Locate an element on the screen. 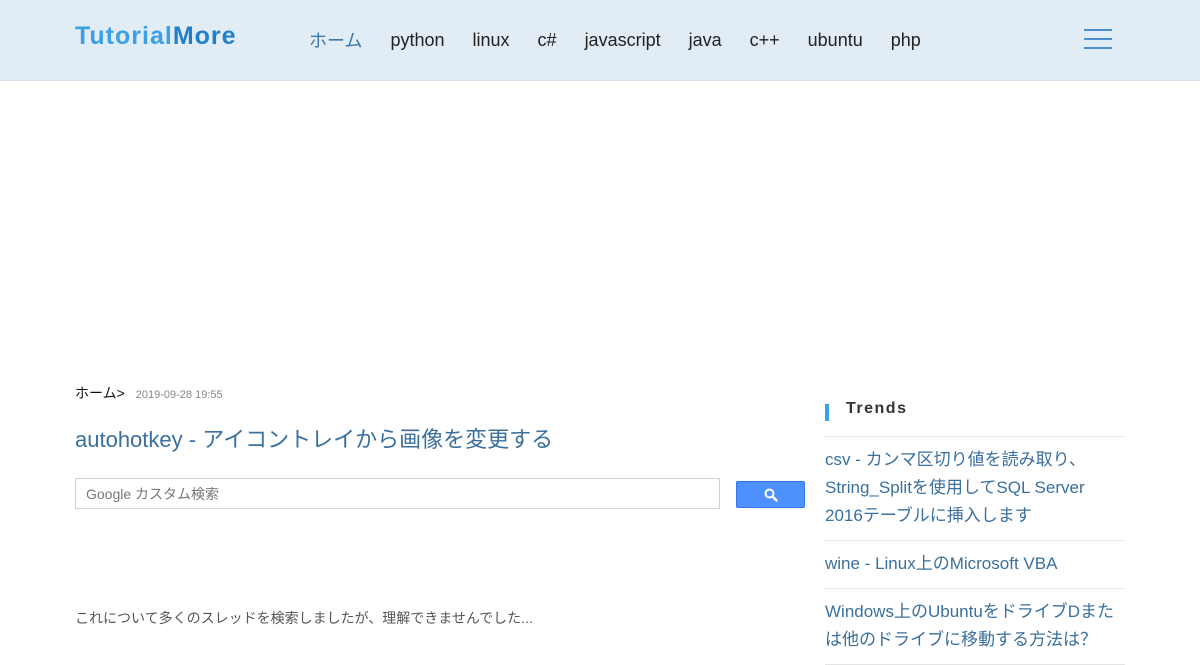 The image size is (1200, 665). search-input is located at coordinates (397, 493).